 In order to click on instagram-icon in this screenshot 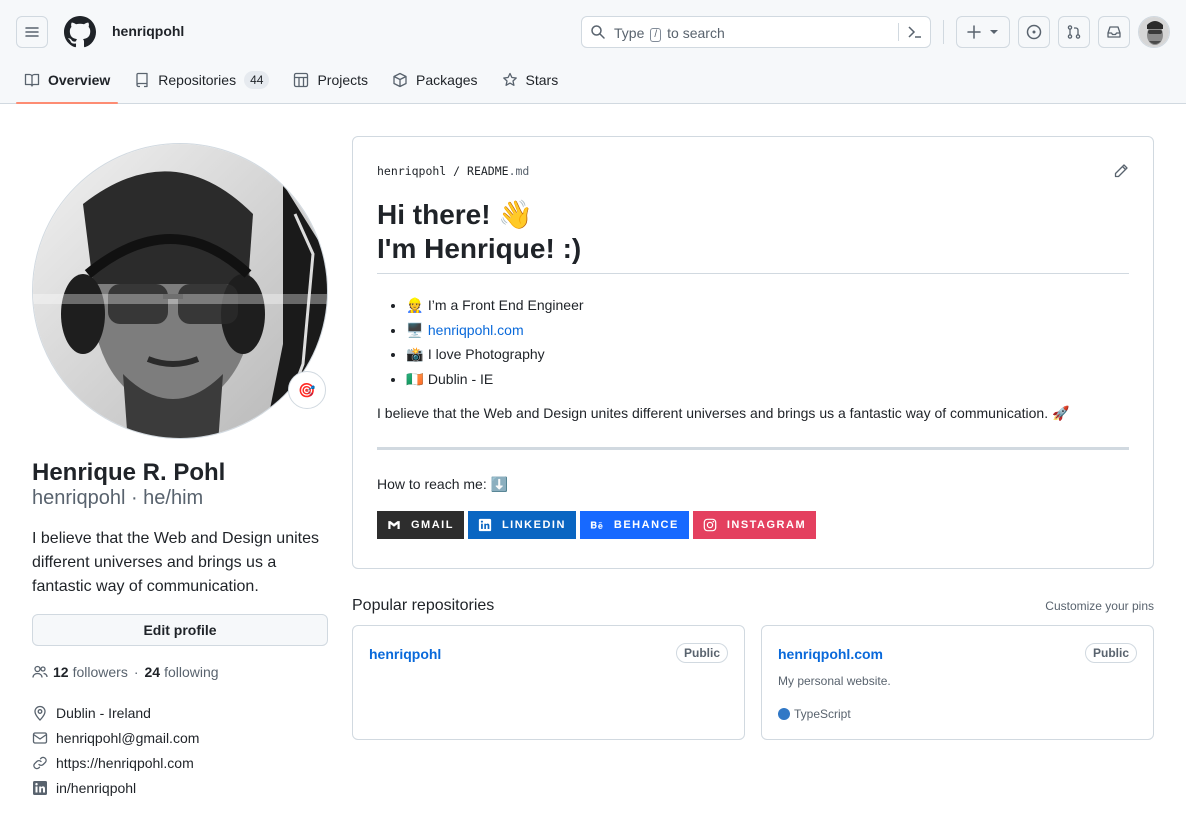, I will do `click(710, 525)`.